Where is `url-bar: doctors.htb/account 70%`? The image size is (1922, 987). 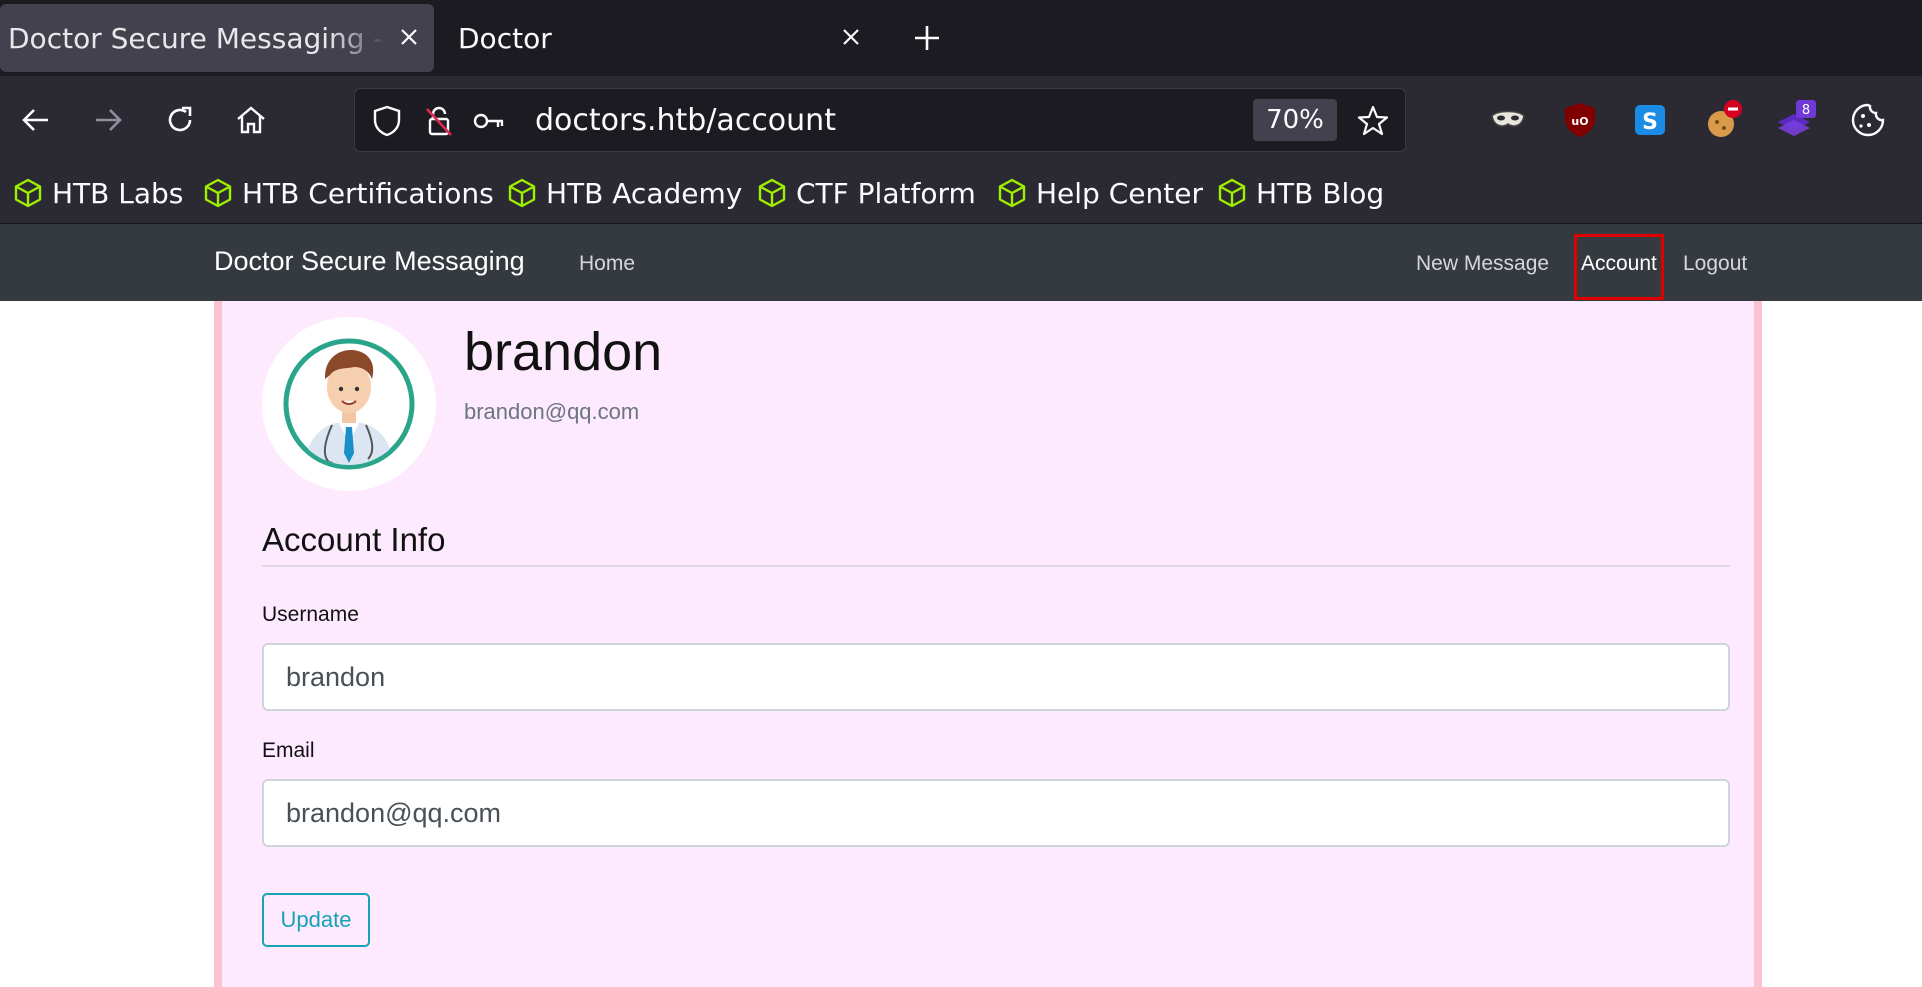 url-bar: doctors.htb/account 70% is located at coordinates (880, 120).